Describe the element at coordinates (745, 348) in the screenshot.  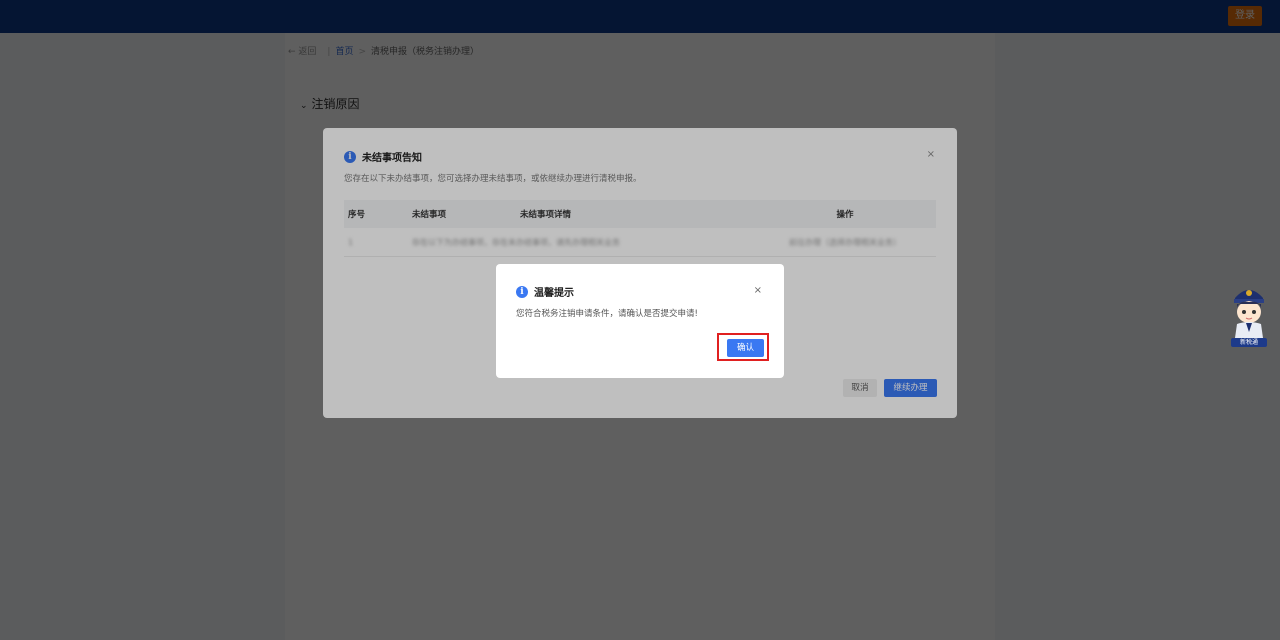
I see `confirm-button: 确认` at that location.